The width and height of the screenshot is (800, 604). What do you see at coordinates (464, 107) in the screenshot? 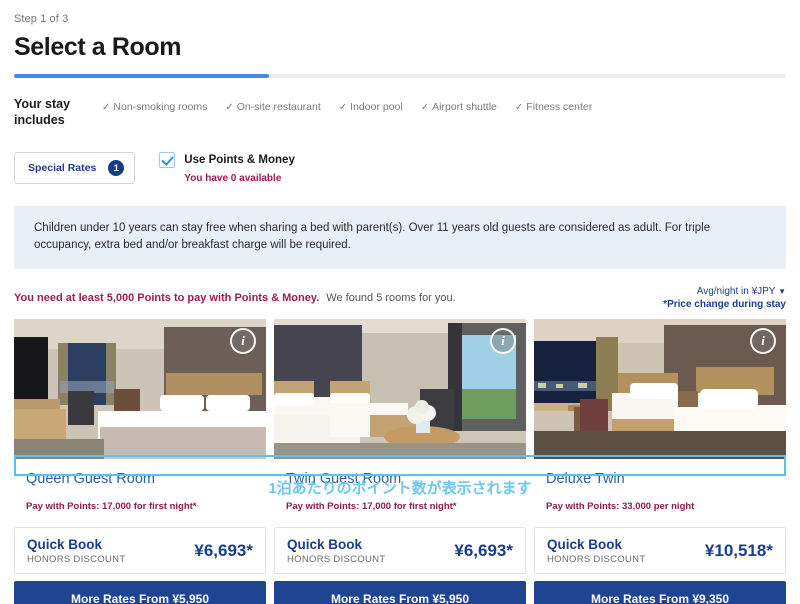
I see `amenity-label: Airport shuttle` at bounding box center [464, 107].